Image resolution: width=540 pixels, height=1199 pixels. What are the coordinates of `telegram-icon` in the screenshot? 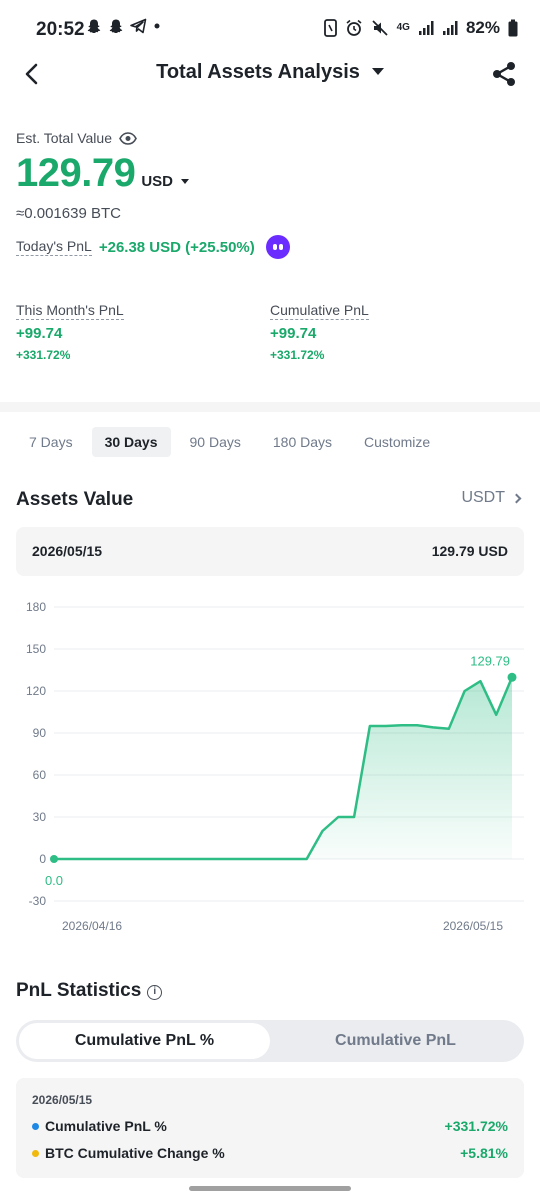 It's located at (138, 26).